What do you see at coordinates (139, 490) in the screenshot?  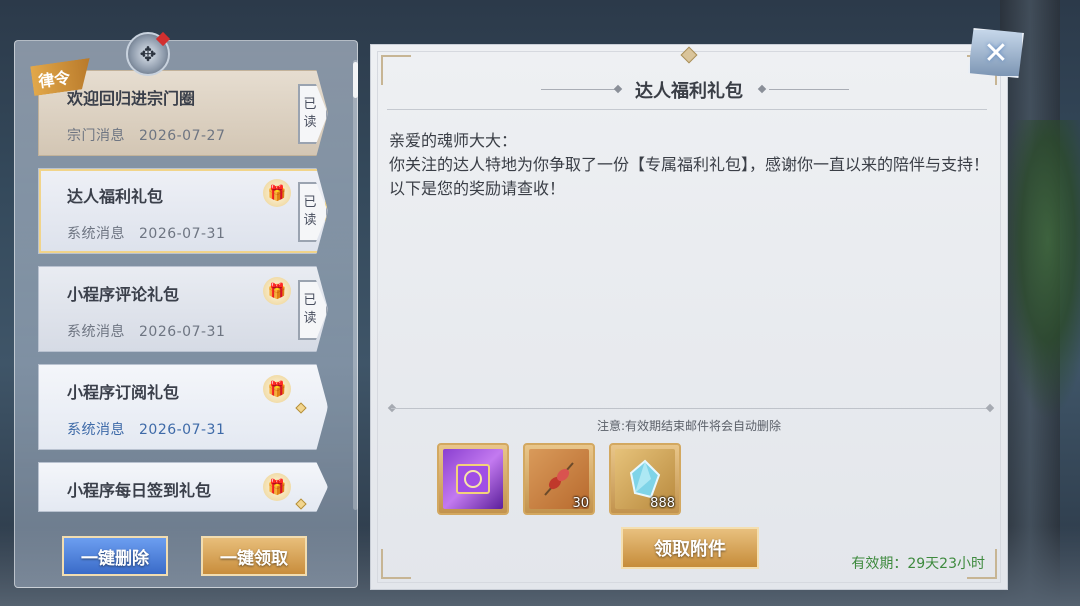 I see `mail-title: 小程序每日签到礼包` at bounding box center [139, 490].